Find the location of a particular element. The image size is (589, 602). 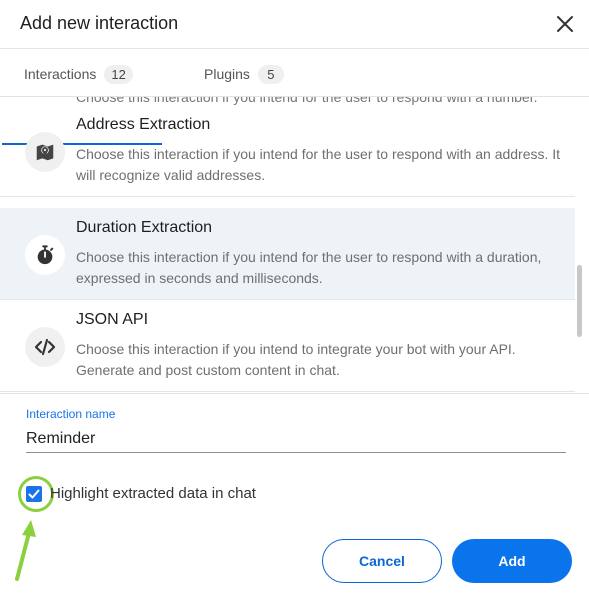

interaction-name-input is located at coordinates (296, 439).